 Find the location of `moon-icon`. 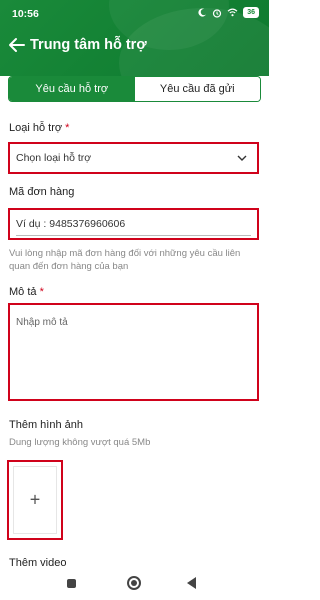

moon-icon is located at coordinates (202, 12).